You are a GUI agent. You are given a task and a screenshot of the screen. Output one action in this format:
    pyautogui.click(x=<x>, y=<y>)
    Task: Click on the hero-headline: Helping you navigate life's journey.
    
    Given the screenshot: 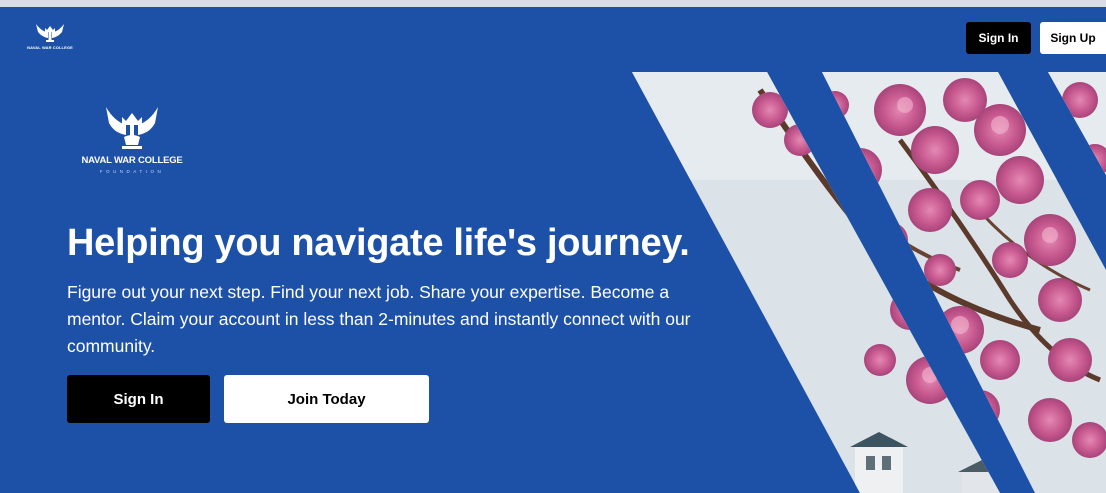 What is the action you would take?
    pyautogui.click(x=378, y=243)
    